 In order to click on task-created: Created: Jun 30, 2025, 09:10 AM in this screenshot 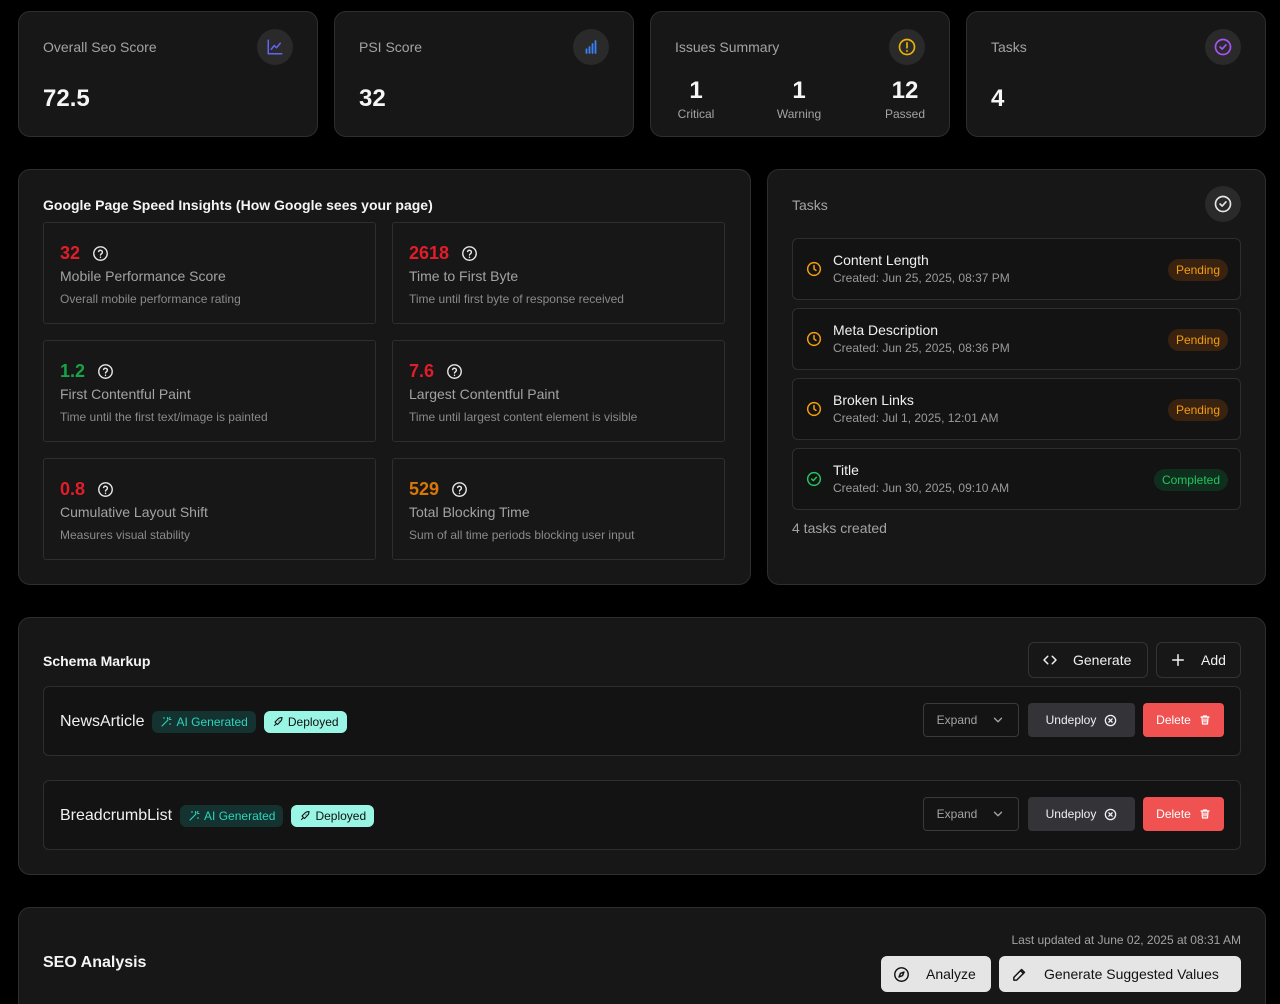, I will do `click(921, 488)`.